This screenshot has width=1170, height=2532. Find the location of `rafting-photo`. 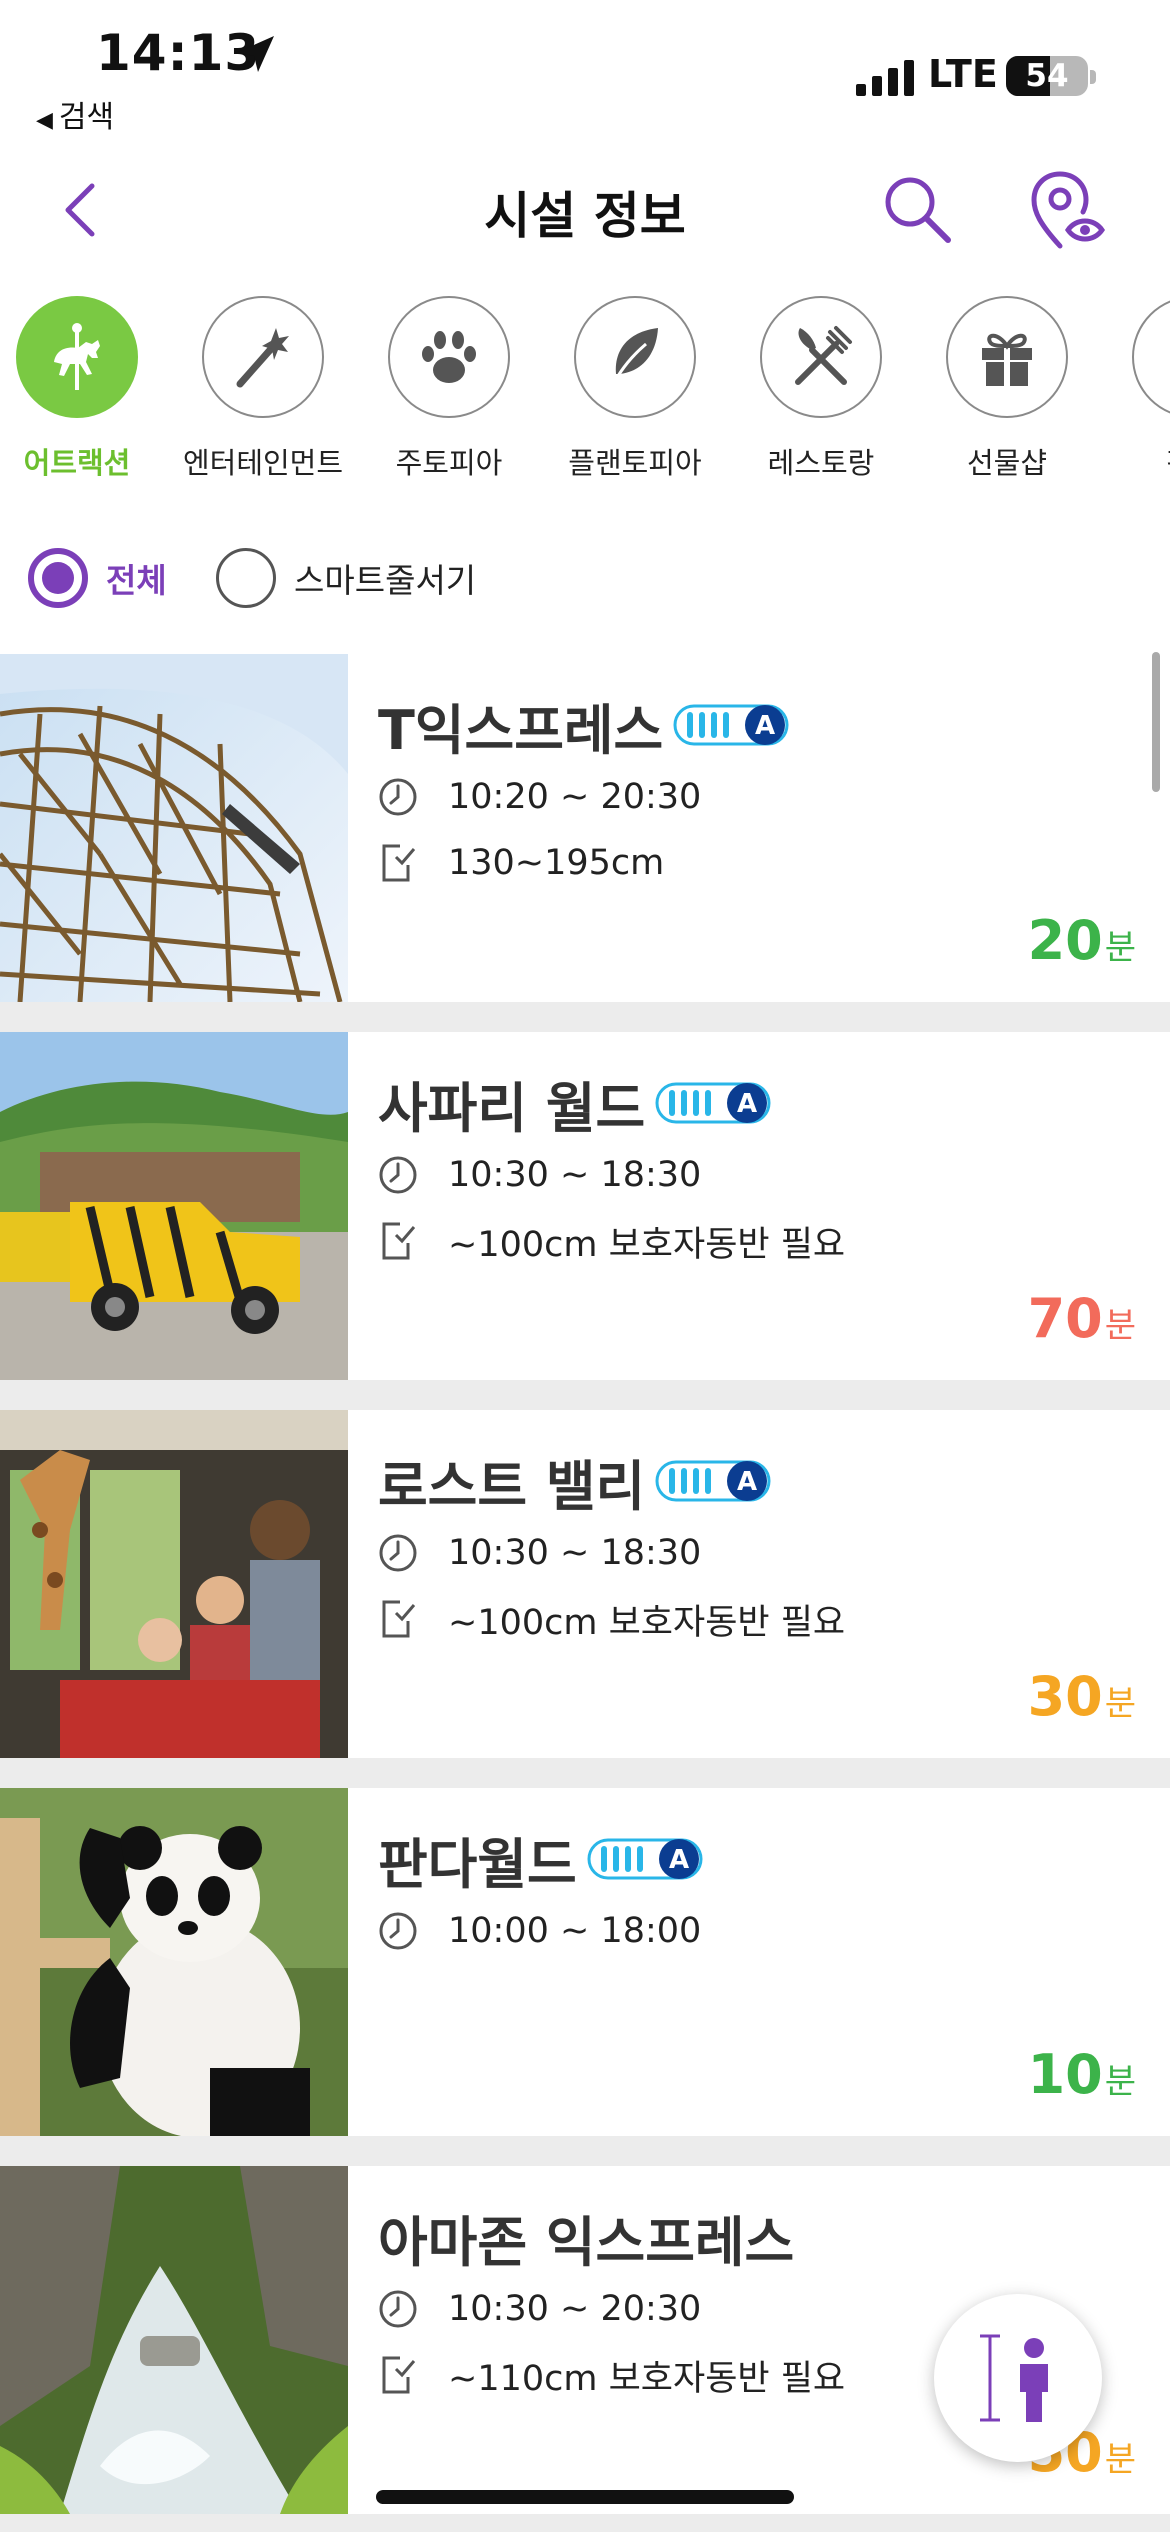

rafting-photo is located at coordinates (174, 2340).